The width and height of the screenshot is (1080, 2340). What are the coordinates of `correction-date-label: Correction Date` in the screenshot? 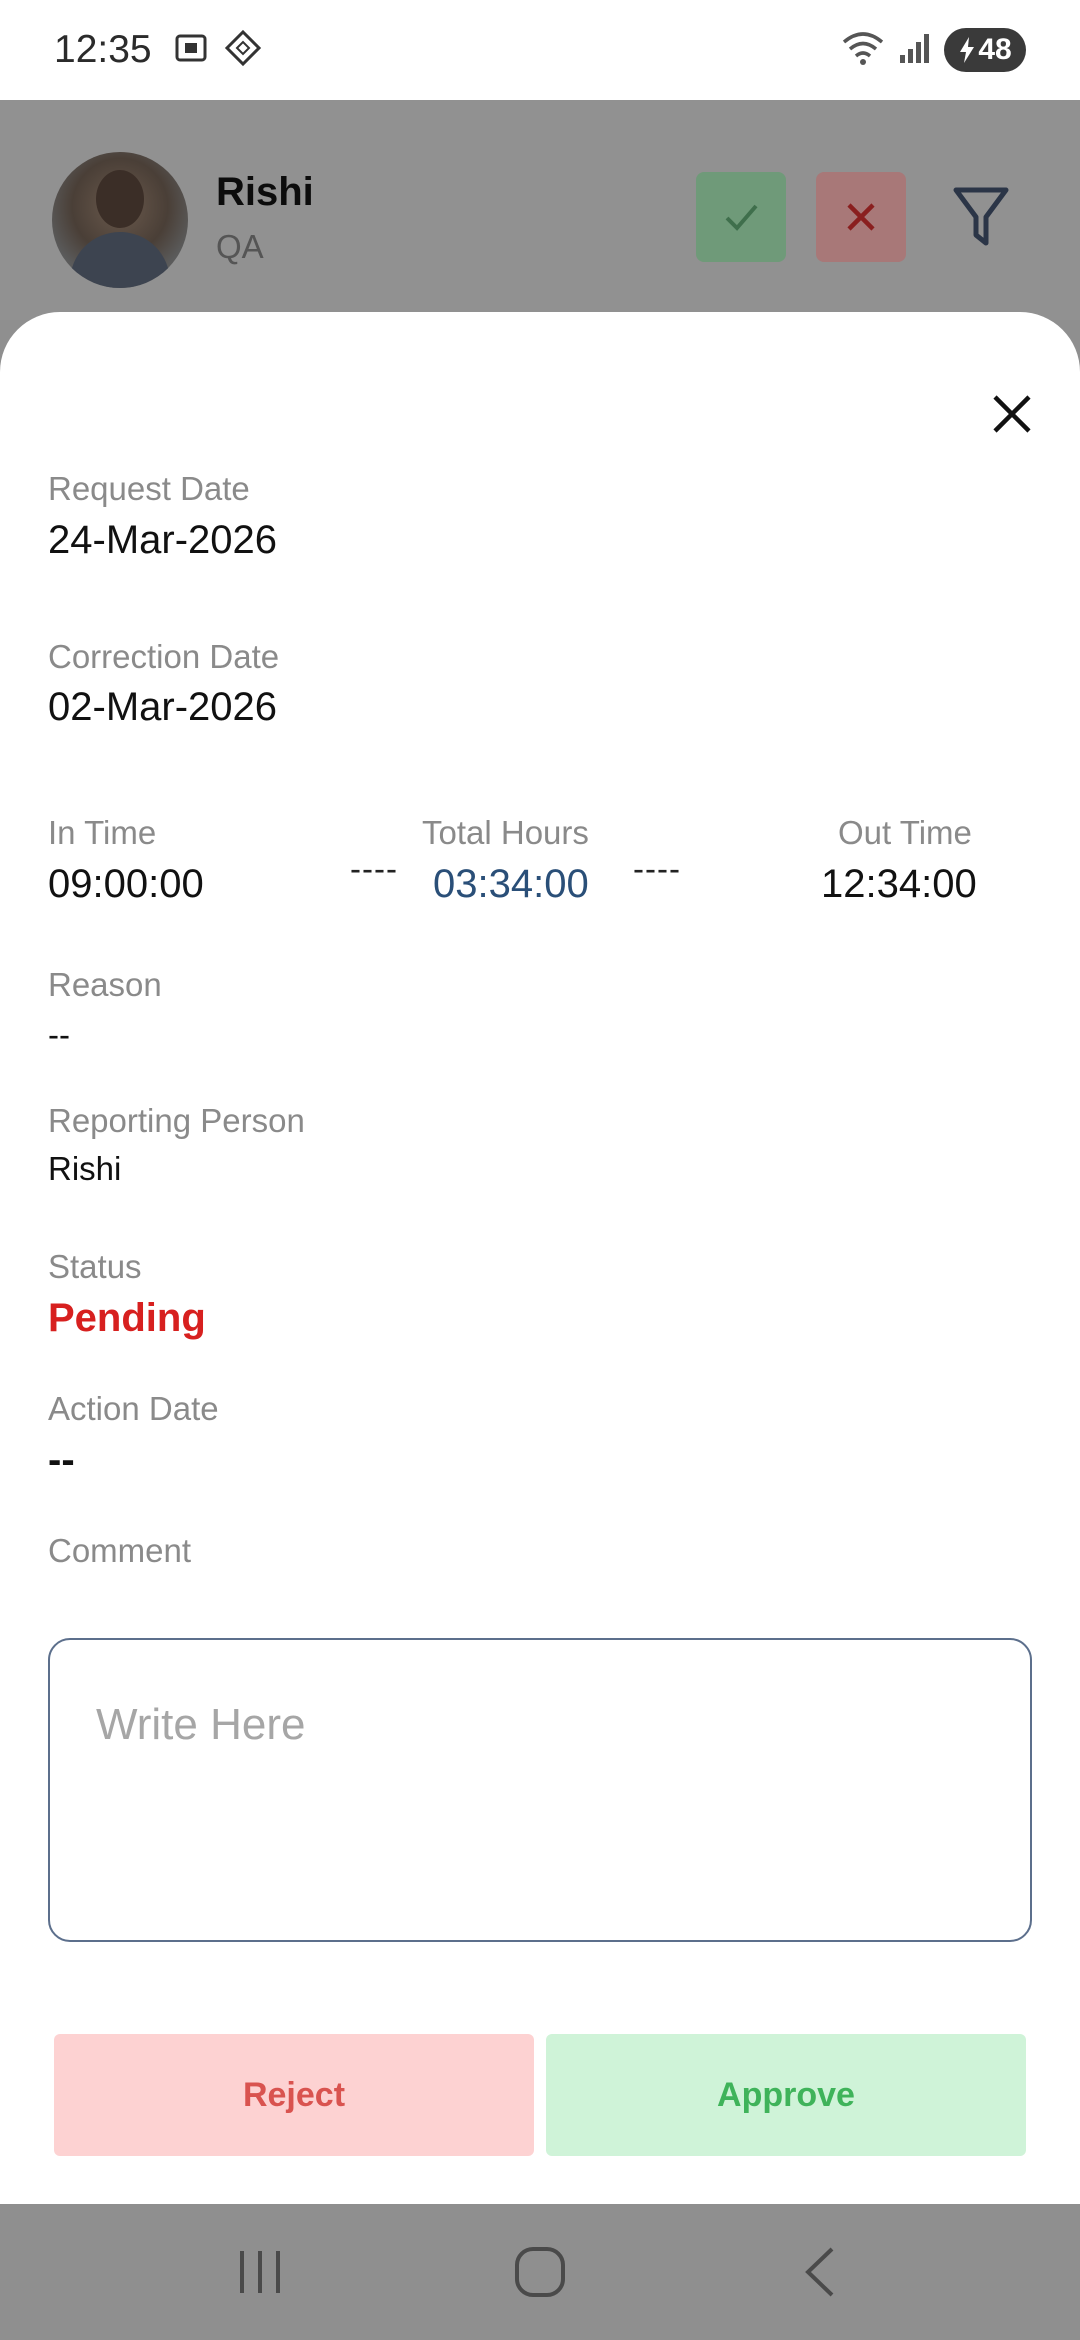 It's located at (164, 656).